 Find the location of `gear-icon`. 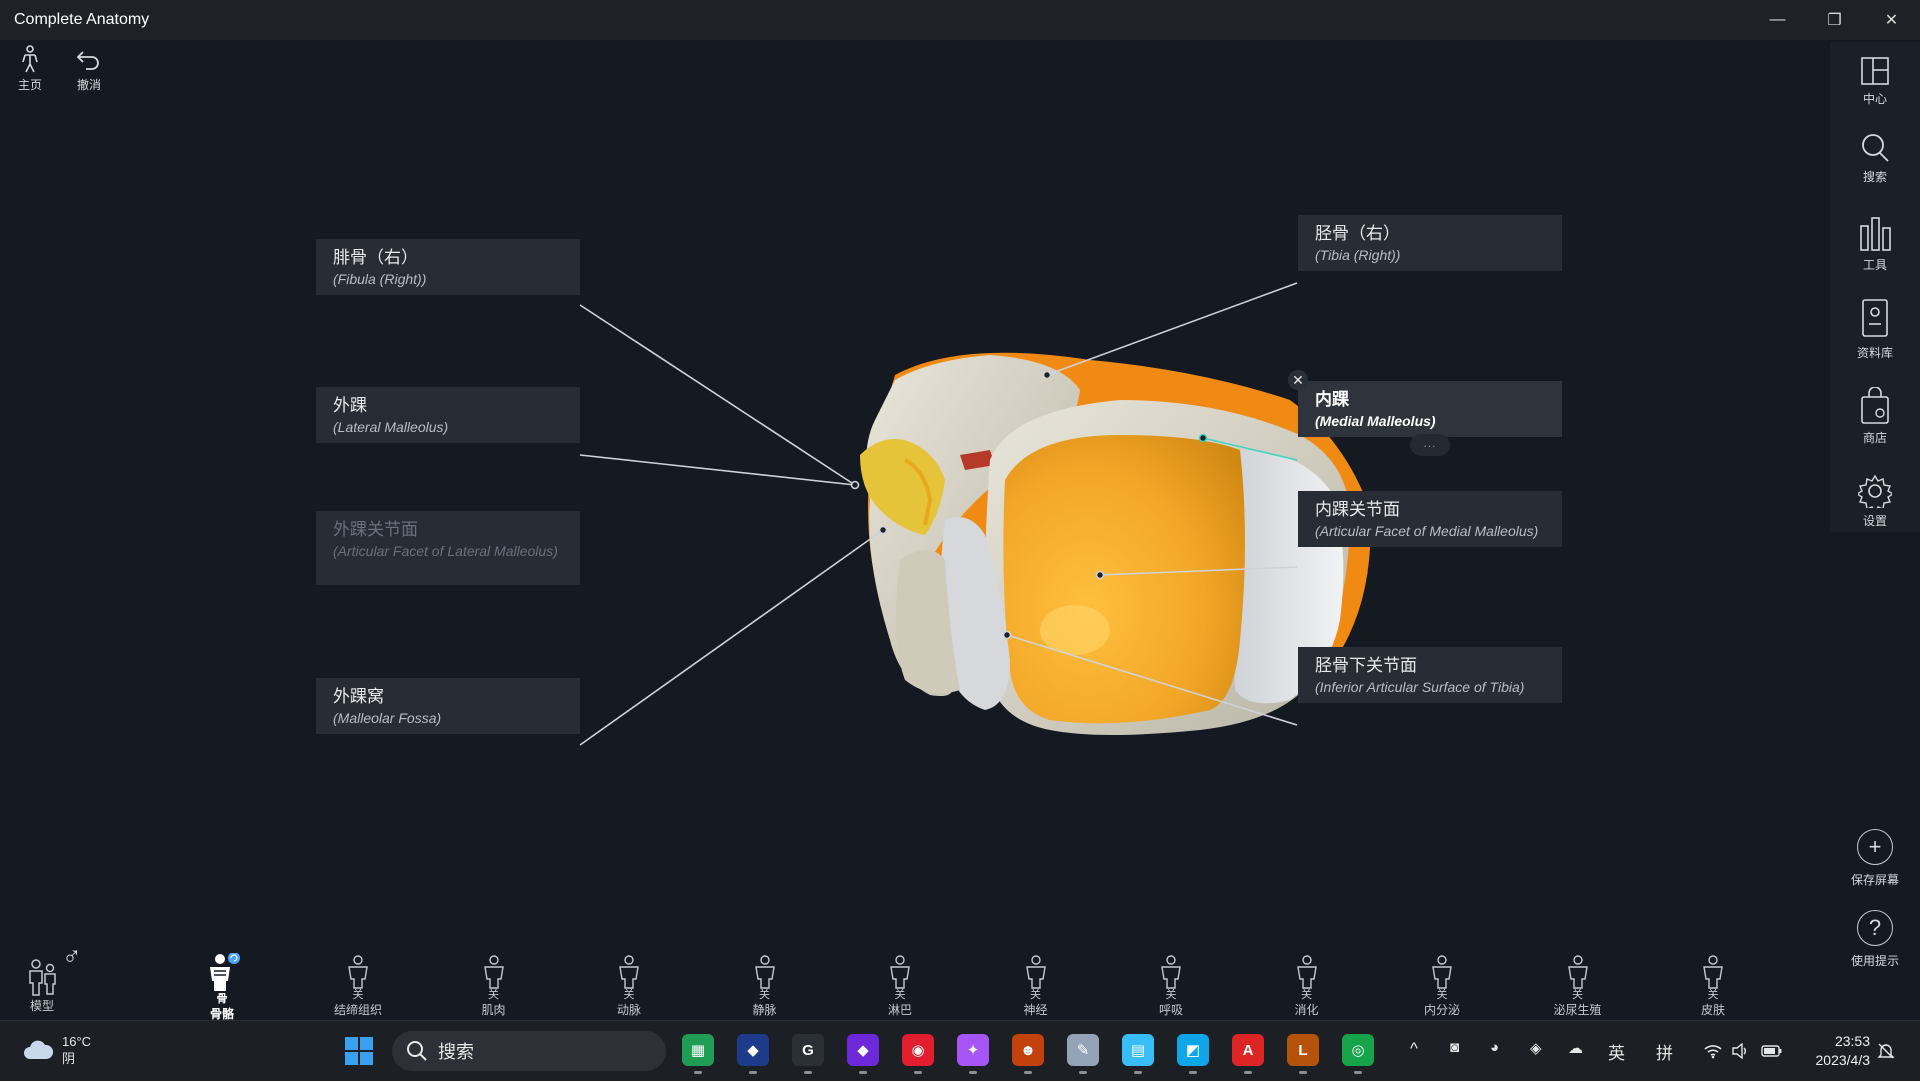

gear-icon is located at coordinates (1875, 491).